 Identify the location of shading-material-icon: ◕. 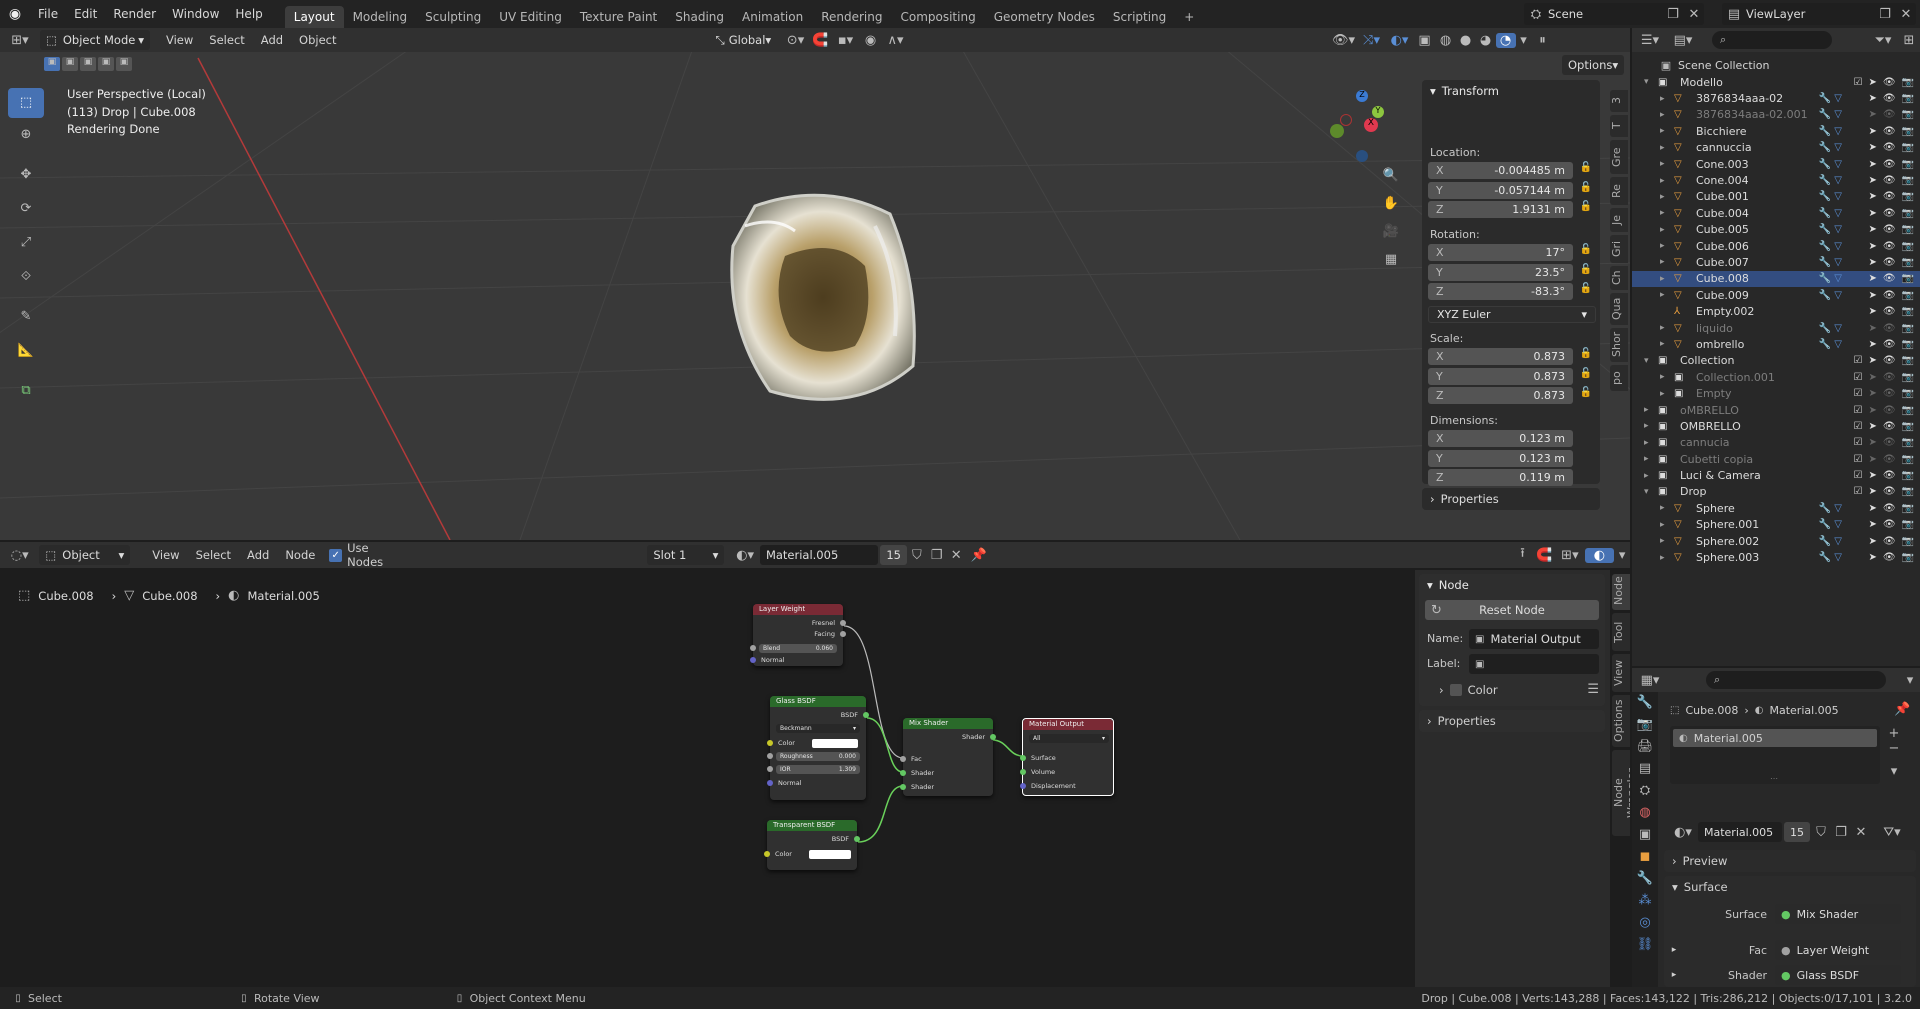
(1486, 40).